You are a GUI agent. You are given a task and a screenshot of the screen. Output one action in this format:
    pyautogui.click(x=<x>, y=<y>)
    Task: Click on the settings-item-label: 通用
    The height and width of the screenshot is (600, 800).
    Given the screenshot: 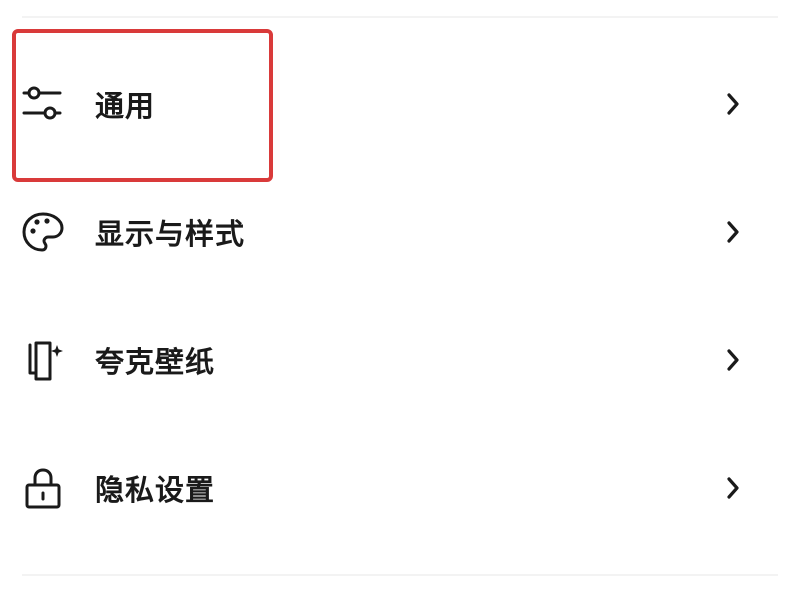 What is the action you would take?
    pyautogui.click(x=125, y=106)
    